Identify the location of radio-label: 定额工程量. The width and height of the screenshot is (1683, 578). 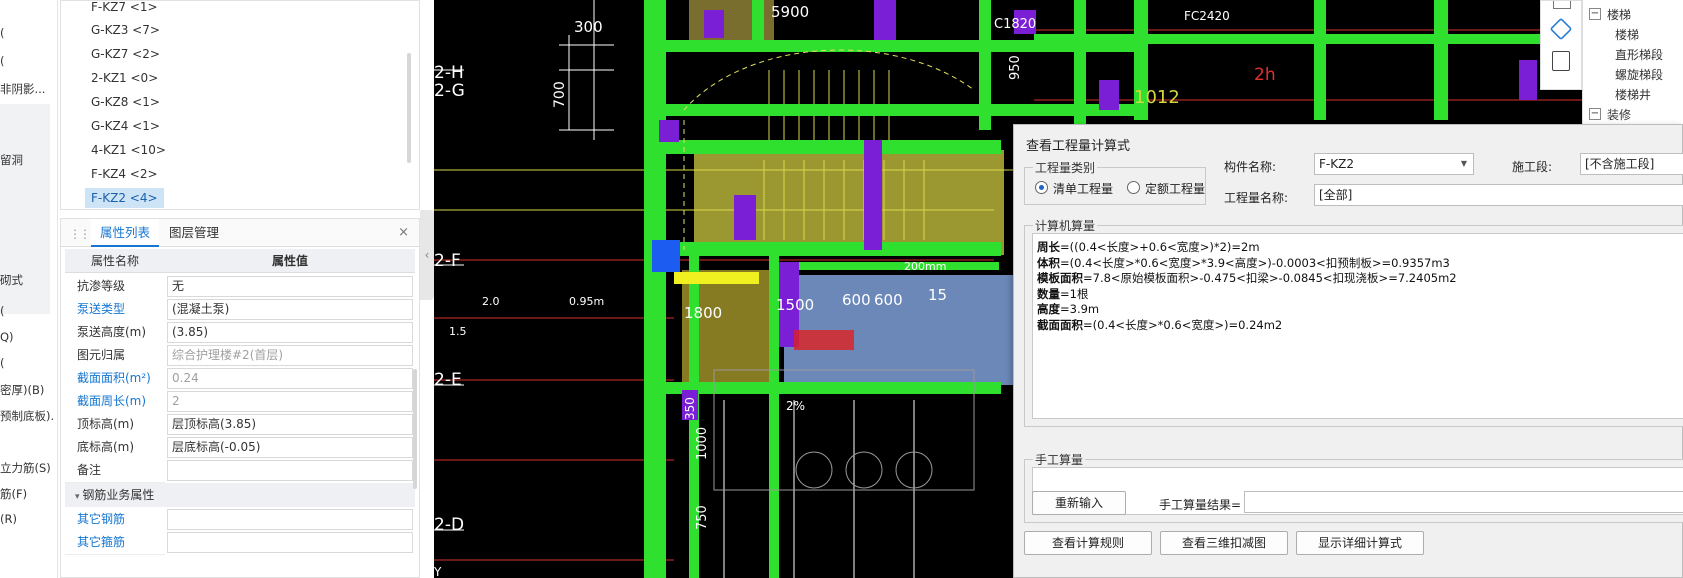
(1175, 188).